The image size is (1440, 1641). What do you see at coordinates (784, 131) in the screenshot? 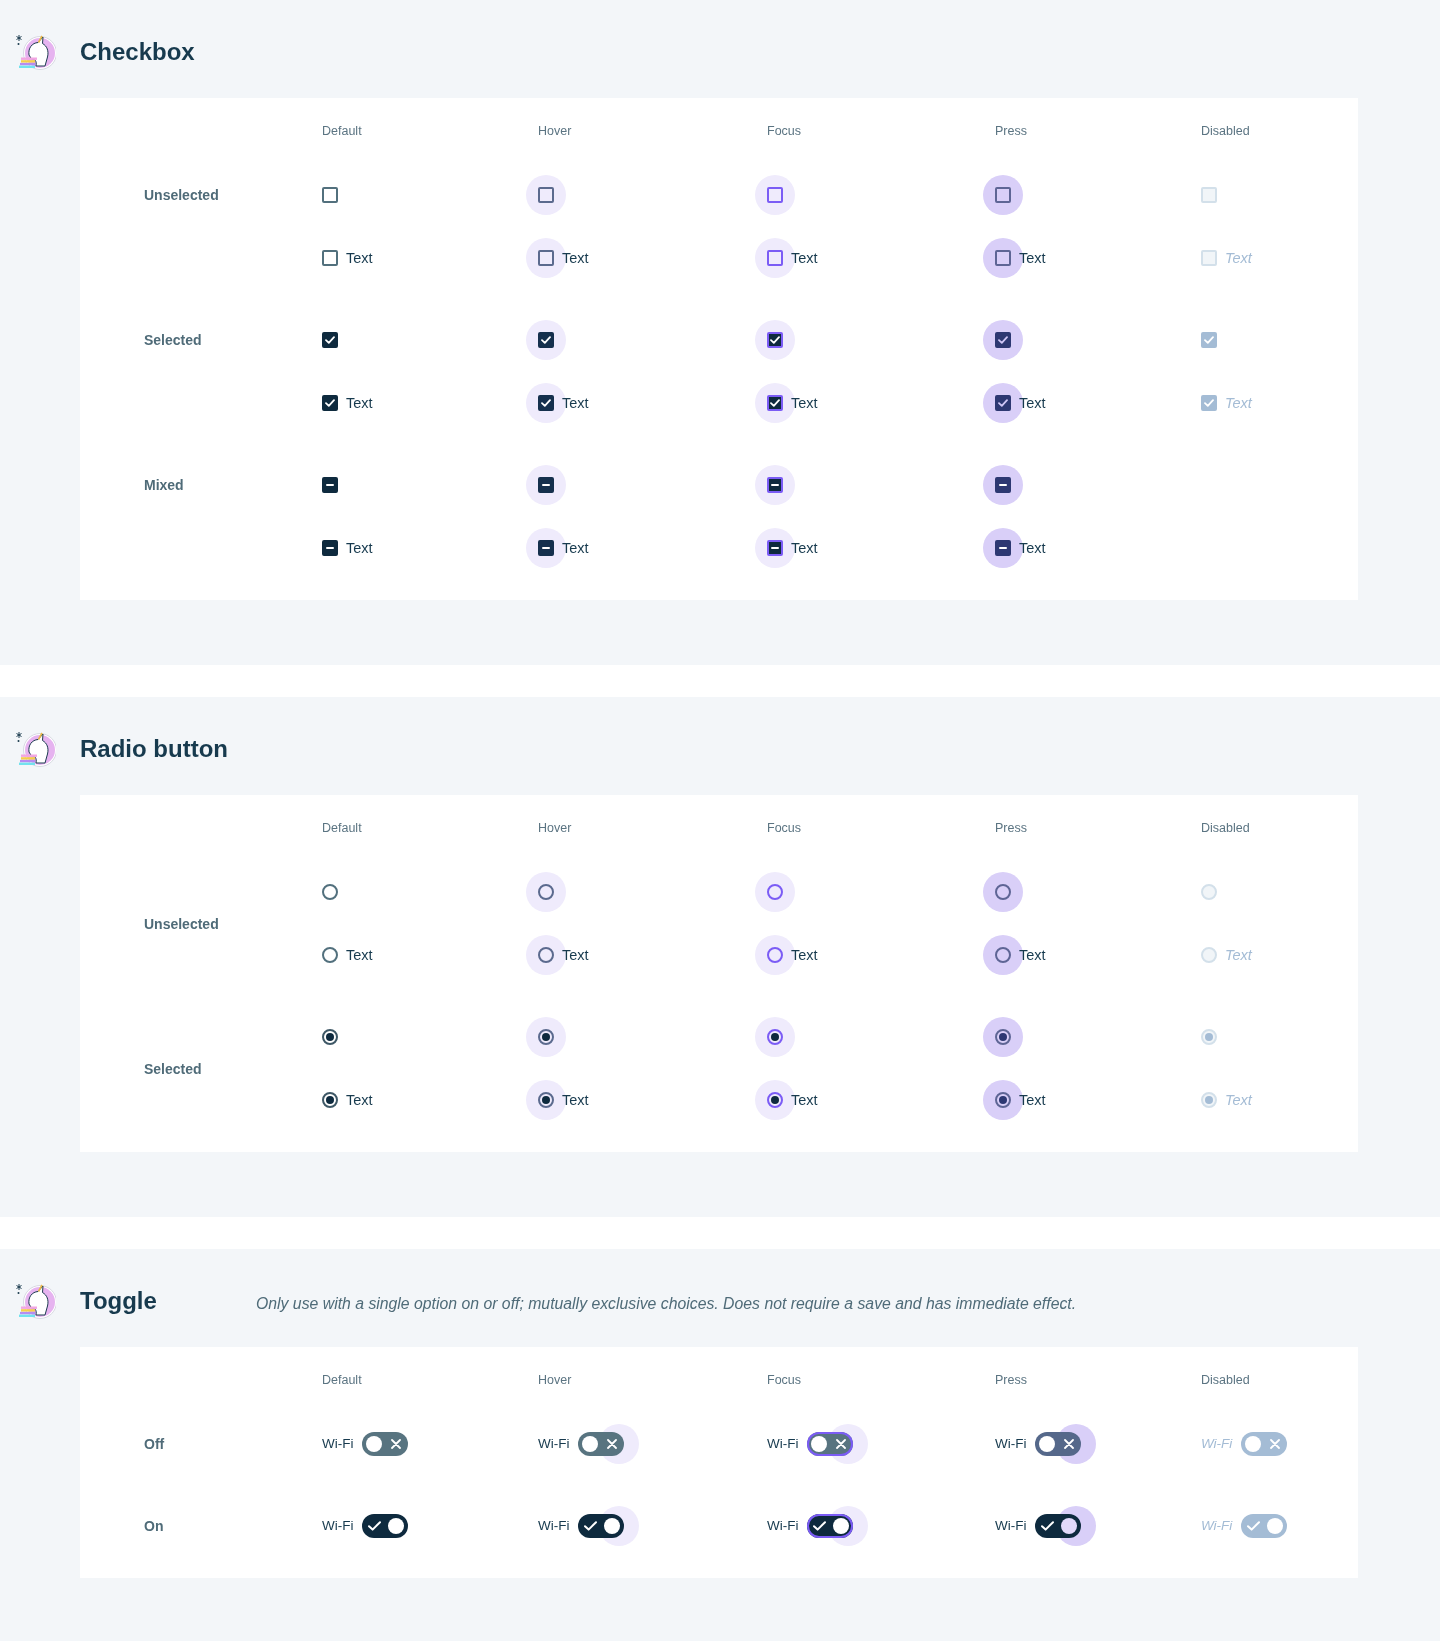
I see `column-header: Focus` at bounding box center [784, 131].